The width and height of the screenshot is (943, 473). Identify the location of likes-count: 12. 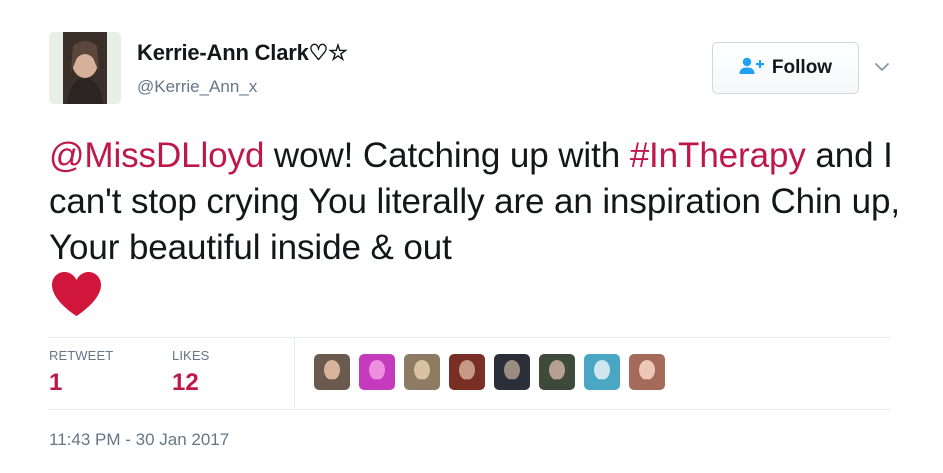
(185, 383).